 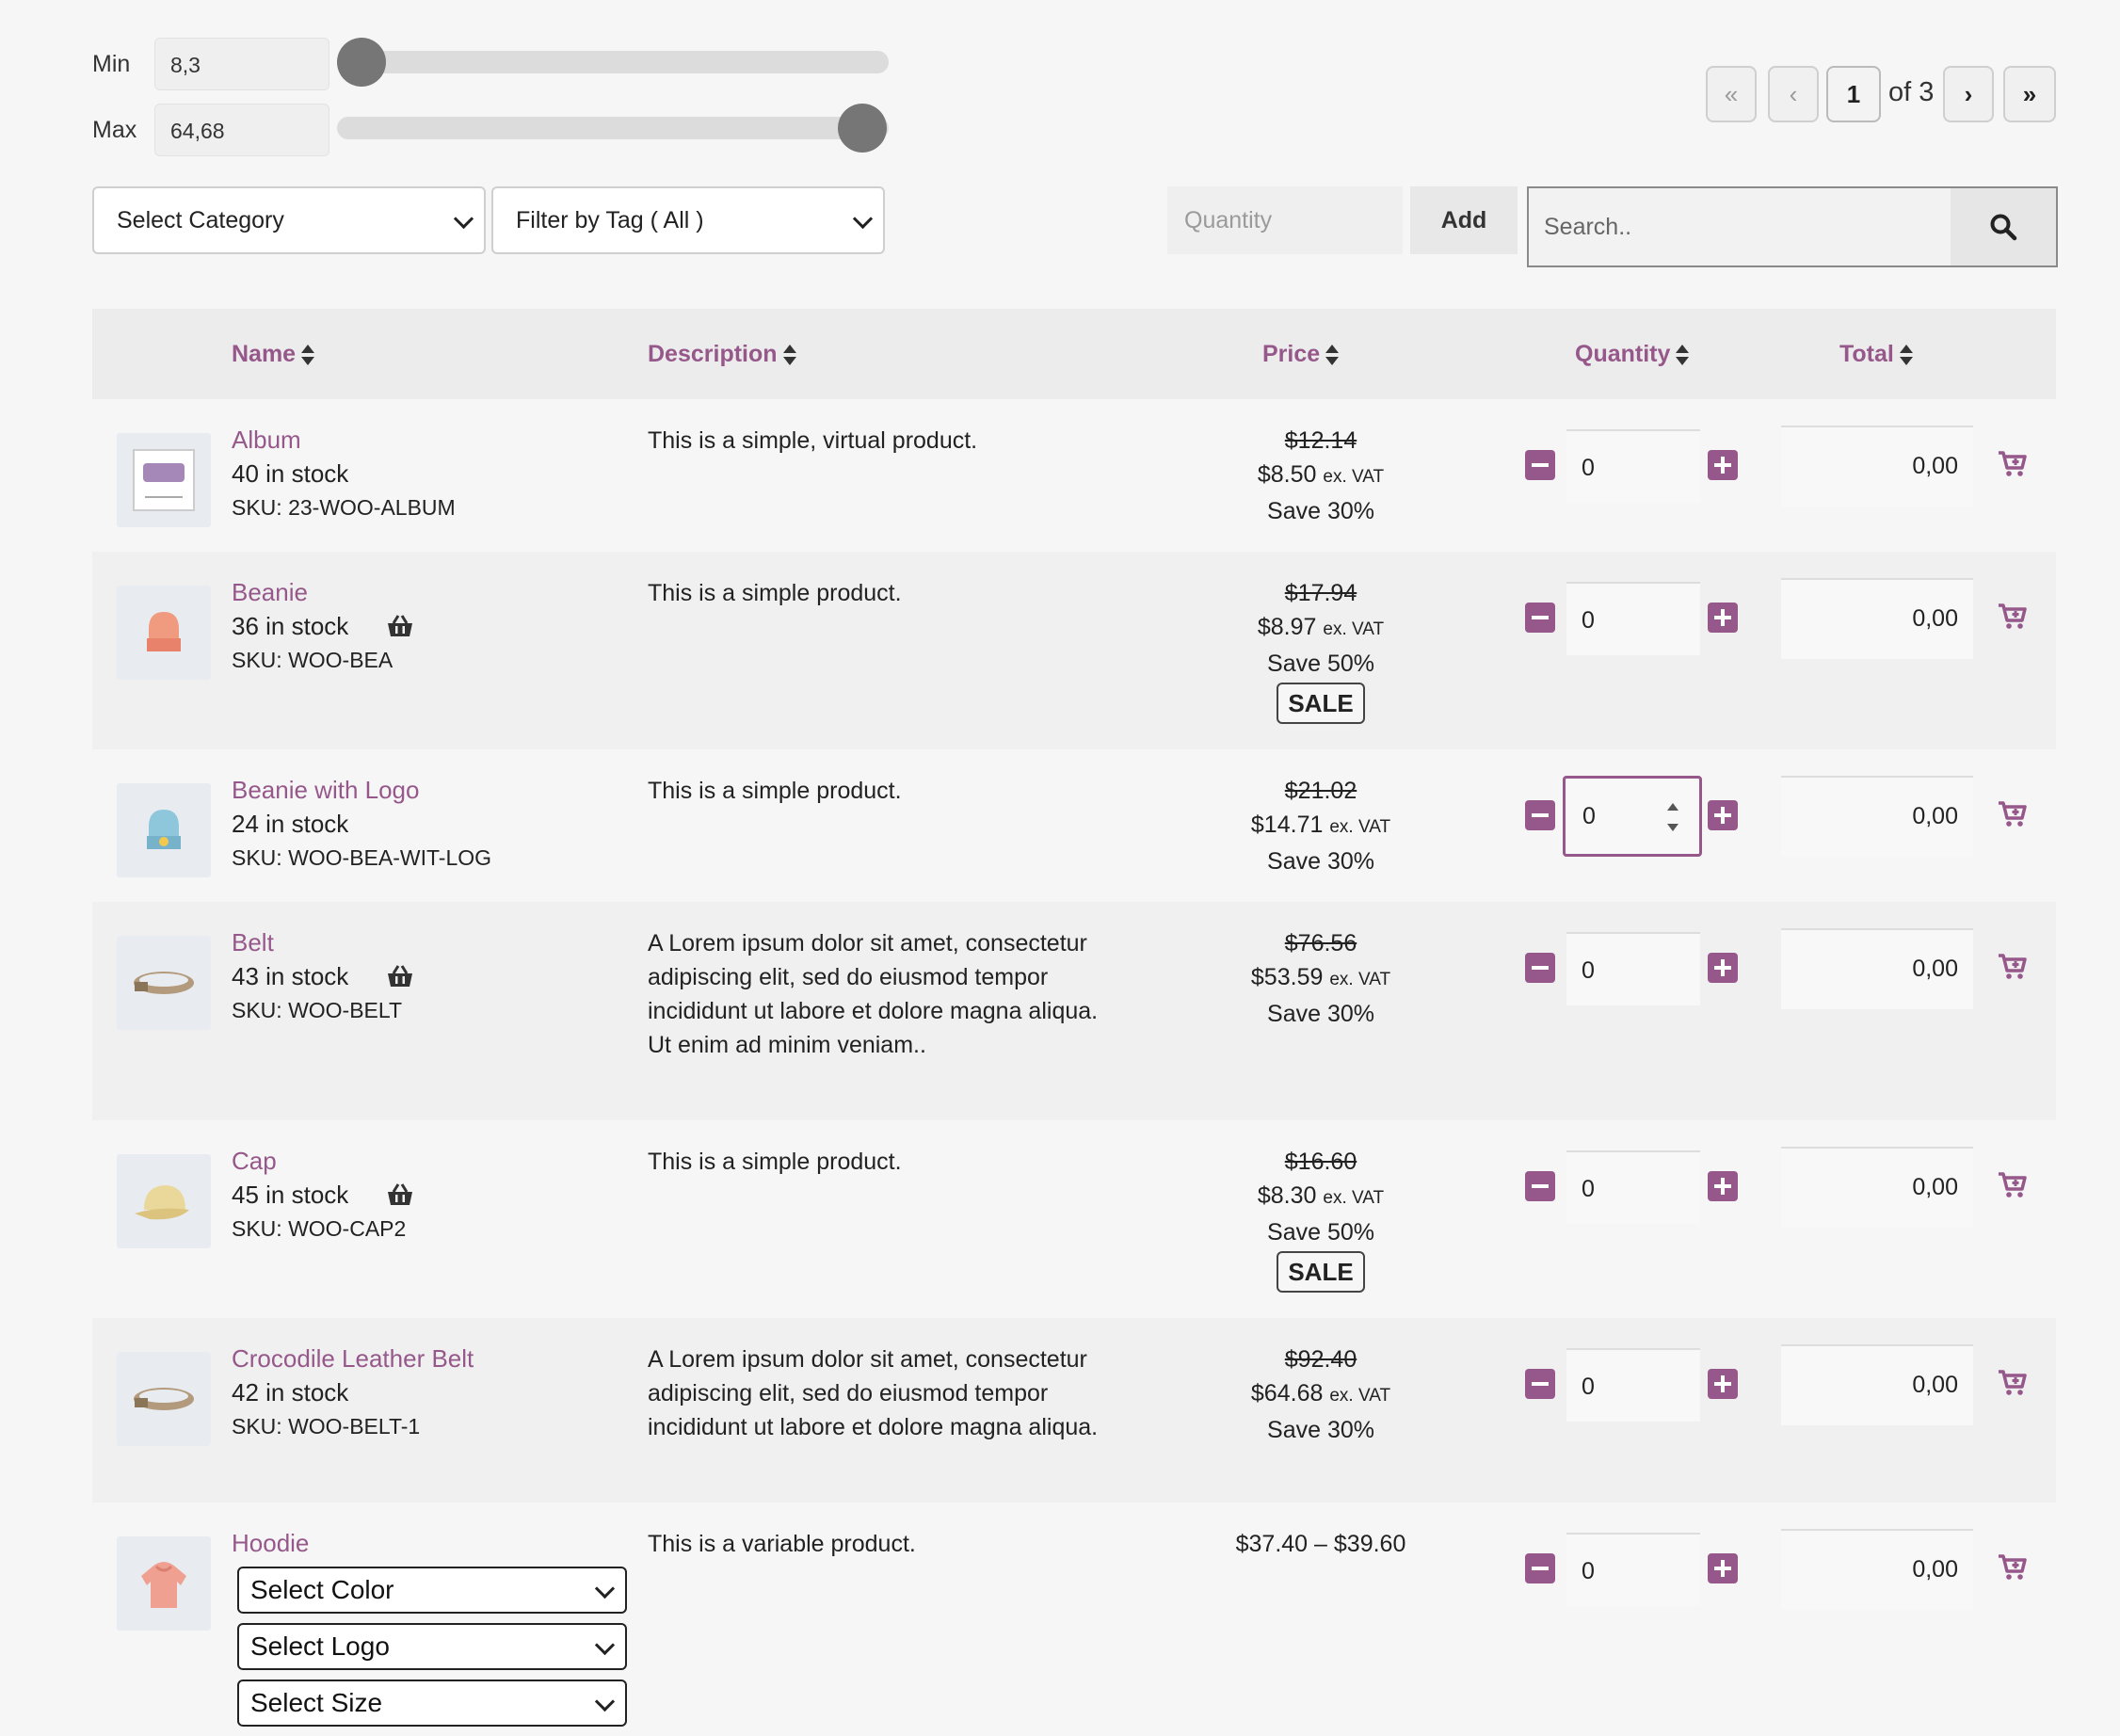 What do you see at coordinates (254, 1161) in the screenshot?
I see `product-name-link: Cap` at bounding box center [254, 1161].